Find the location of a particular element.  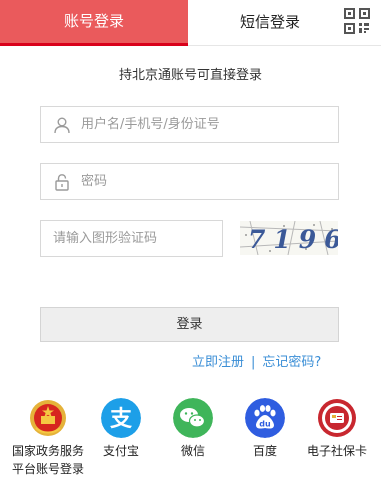

user-icon is located at coordinates (62, 125).